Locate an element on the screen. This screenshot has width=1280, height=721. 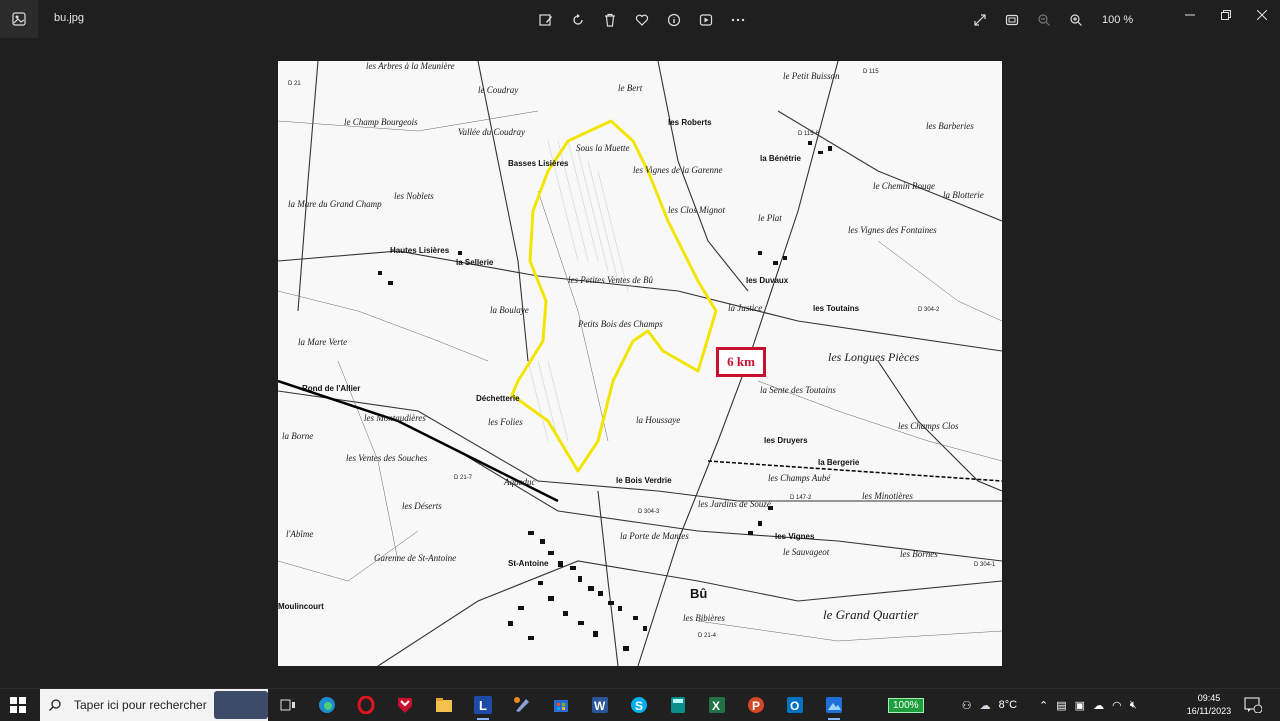
zoom-out-icon is located at coordinates (1044, 20).